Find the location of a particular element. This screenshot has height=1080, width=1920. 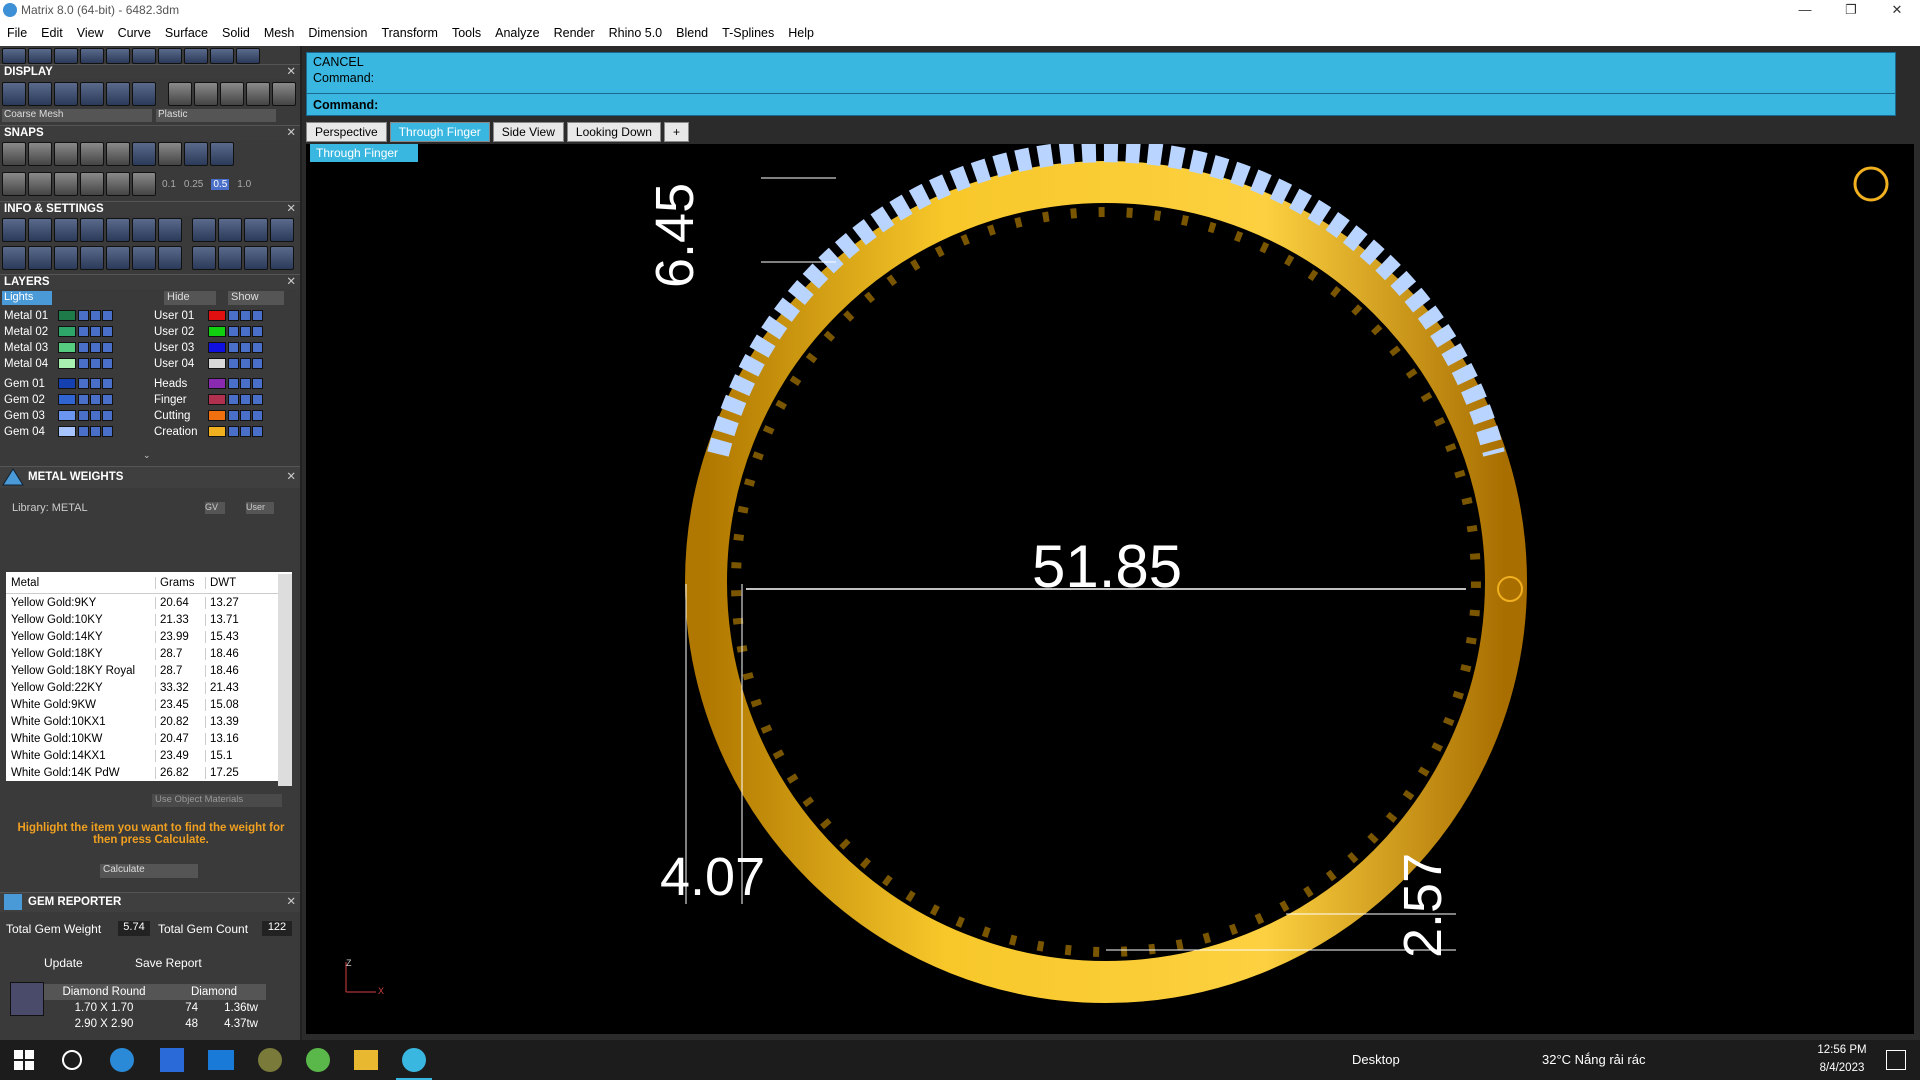

tab-side-view: Side View is located at coordinates (528, 132).